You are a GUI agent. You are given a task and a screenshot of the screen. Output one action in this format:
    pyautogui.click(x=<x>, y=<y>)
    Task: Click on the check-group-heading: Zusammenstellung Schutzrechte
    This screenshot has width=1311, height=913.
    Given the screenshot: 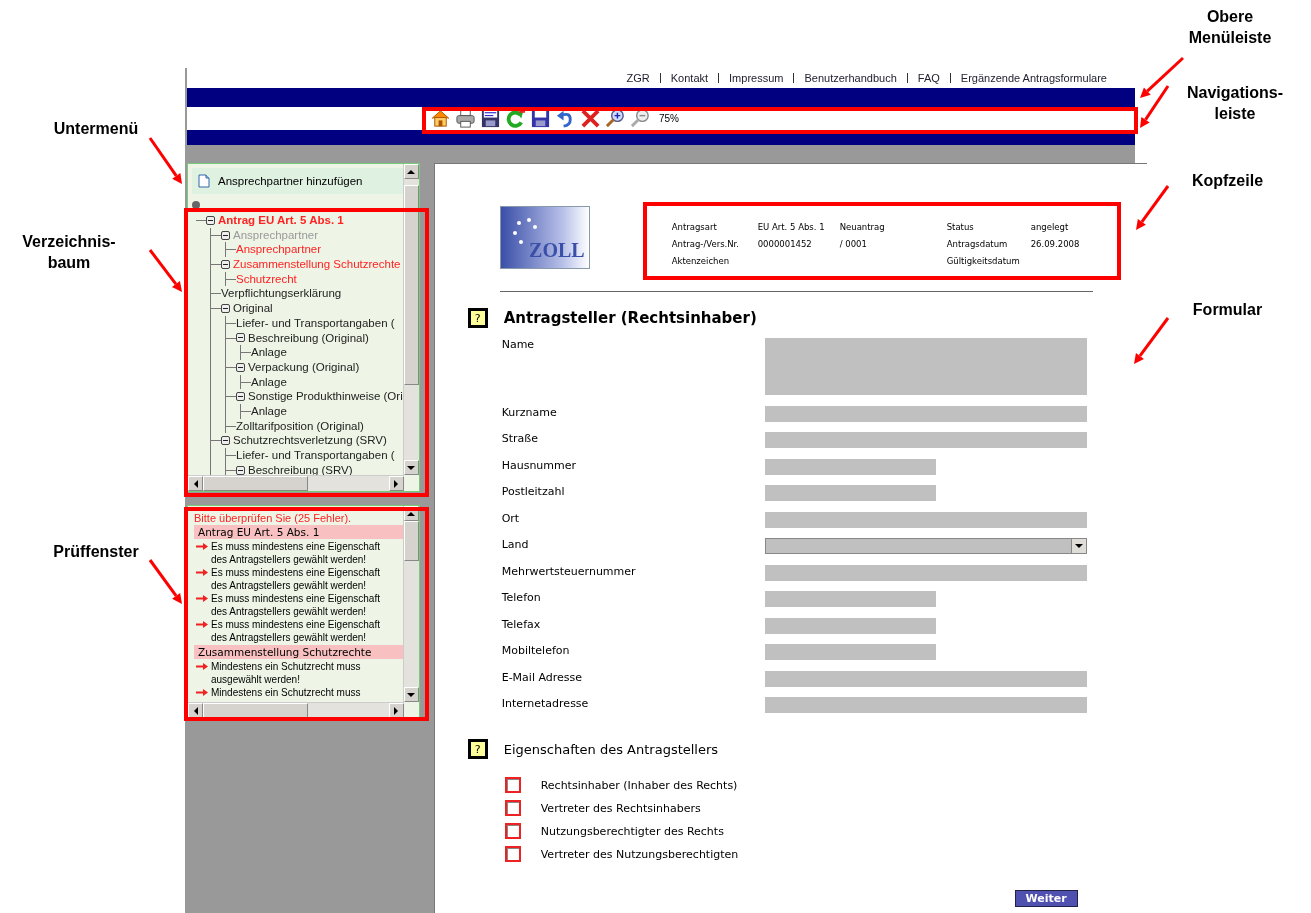 What is the action you would take?
    pyautogui.click(x=298, y=652)
    